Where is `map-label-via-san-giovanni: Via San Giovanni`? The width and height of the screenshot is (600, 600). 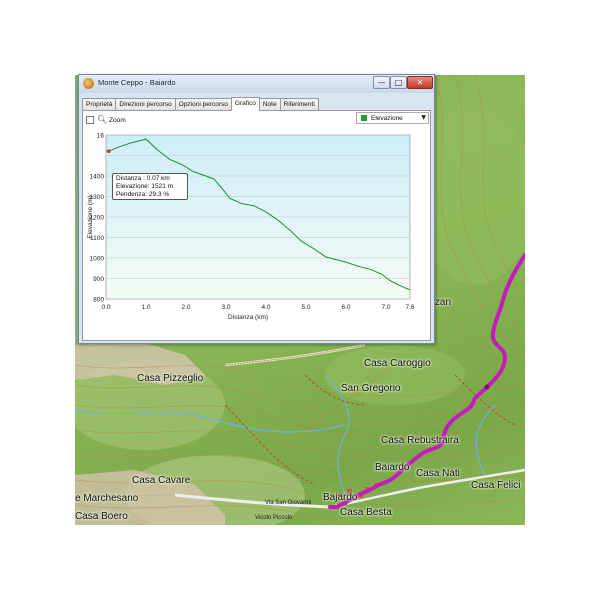
map-label-via-san-giovanni: Via San Giovanni is located at coordinates (288, 503).